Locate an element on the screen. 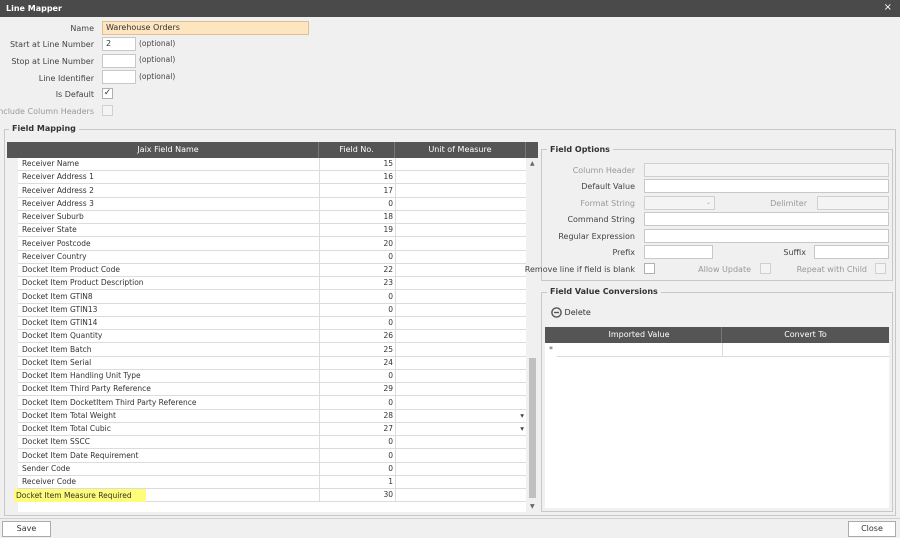 The width and height of the screenshot is (900, 538). table-row: Receiver Address 1 16 is located at coordinates (272, 178).